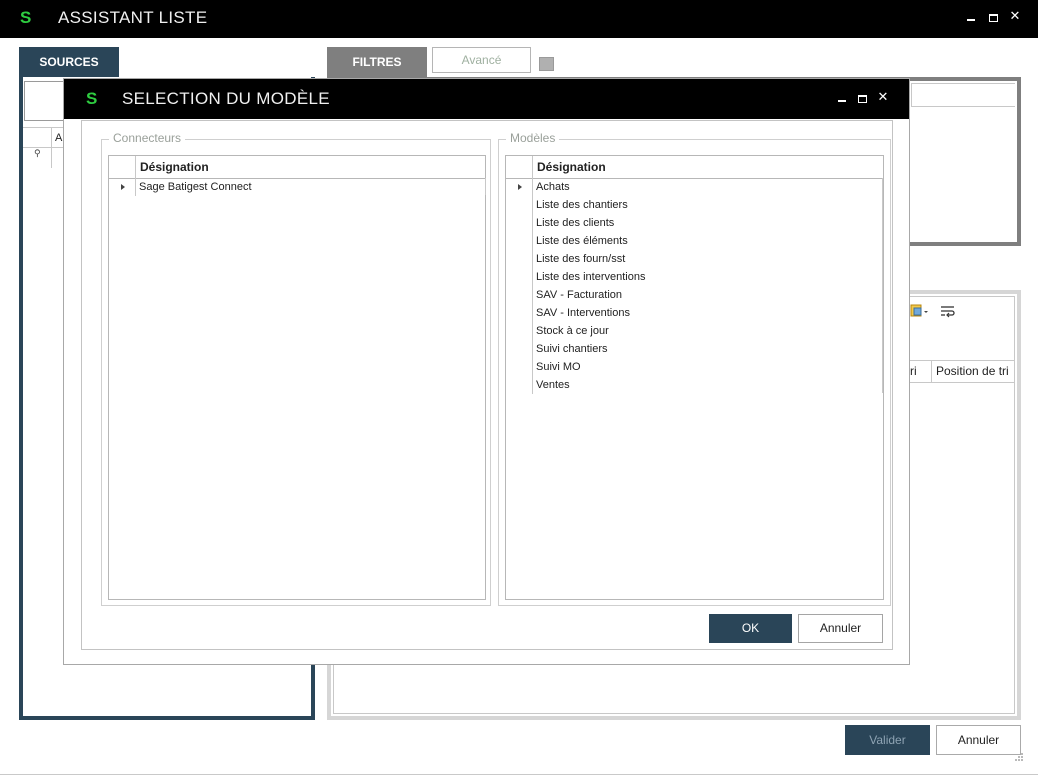 The width and height of the screenshot is (1038, 777). I want to click on ok-button: OK, so click(750, 628).